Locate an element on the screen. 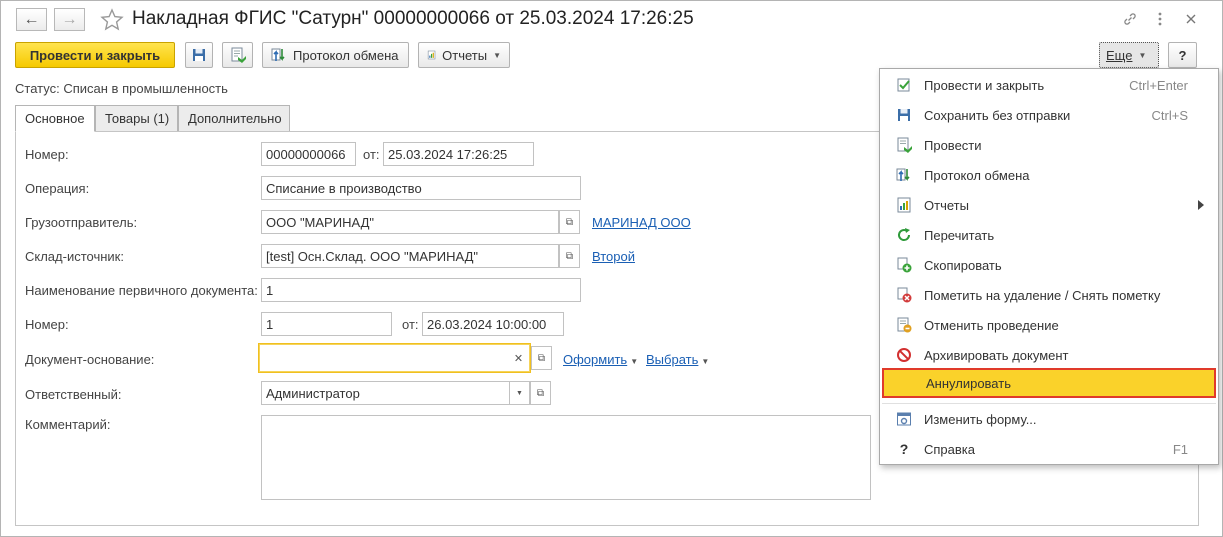 Image resolution: width=1223 pixels, height=537 pixels. menu-item-cancel-posting: Отменить проведение is located at coordinates (1049, 325).